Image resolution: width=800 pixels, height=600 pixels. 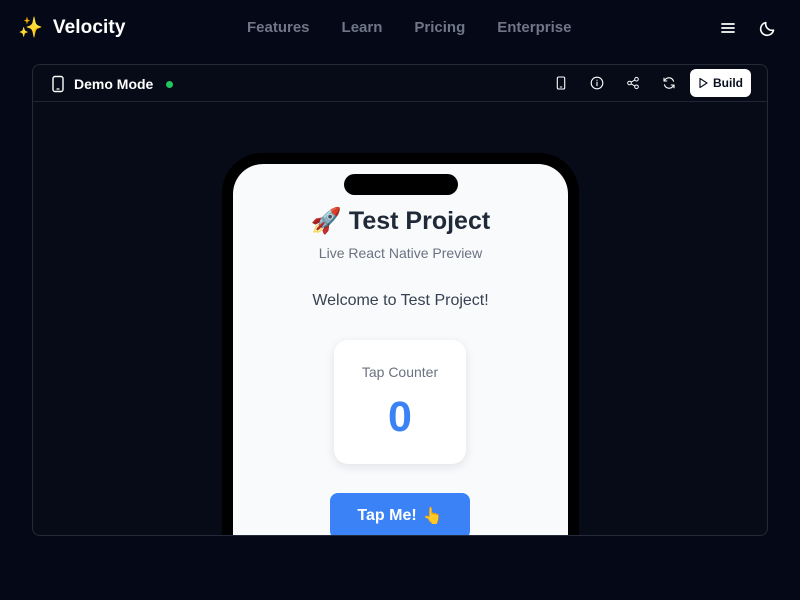 I want to click on info-icon, so click(x=597, y=83).